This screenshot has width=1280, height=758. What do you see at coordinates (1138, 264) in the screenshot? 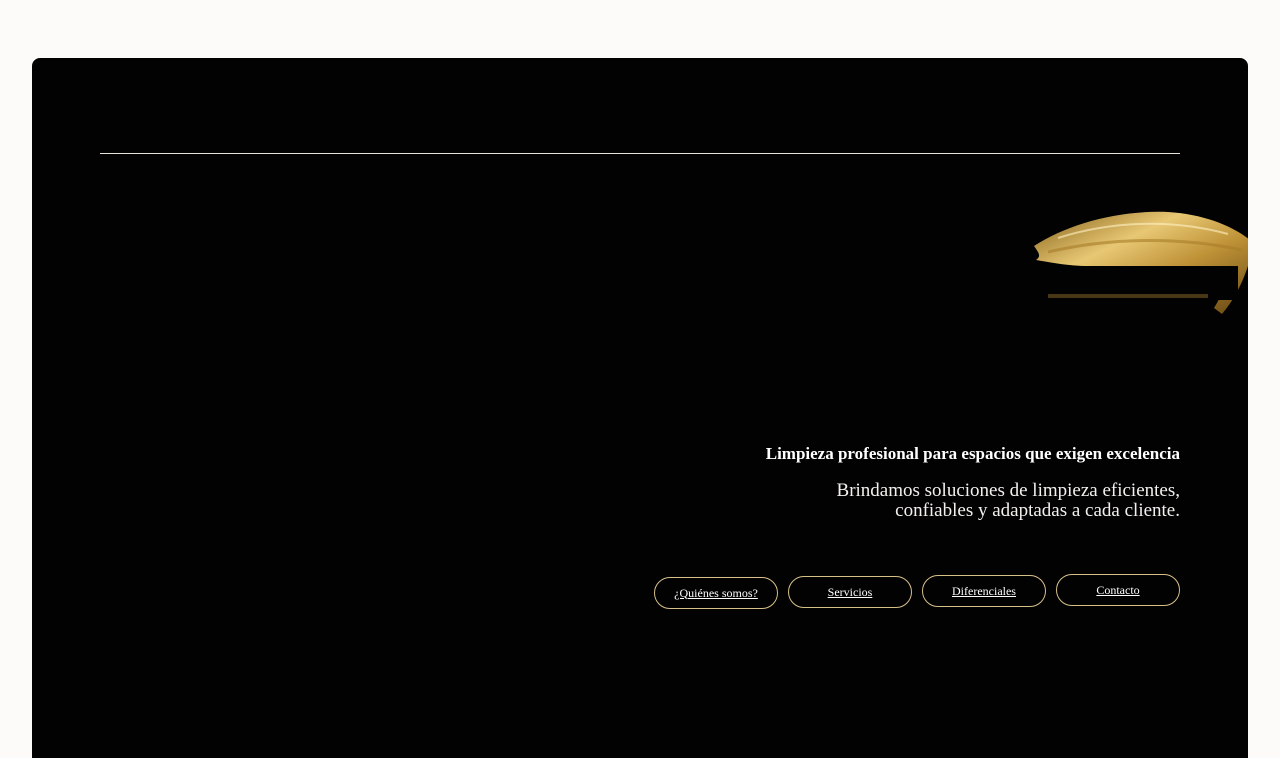
I see `gold-brush-stroke` at bounding box center [1138, 264].